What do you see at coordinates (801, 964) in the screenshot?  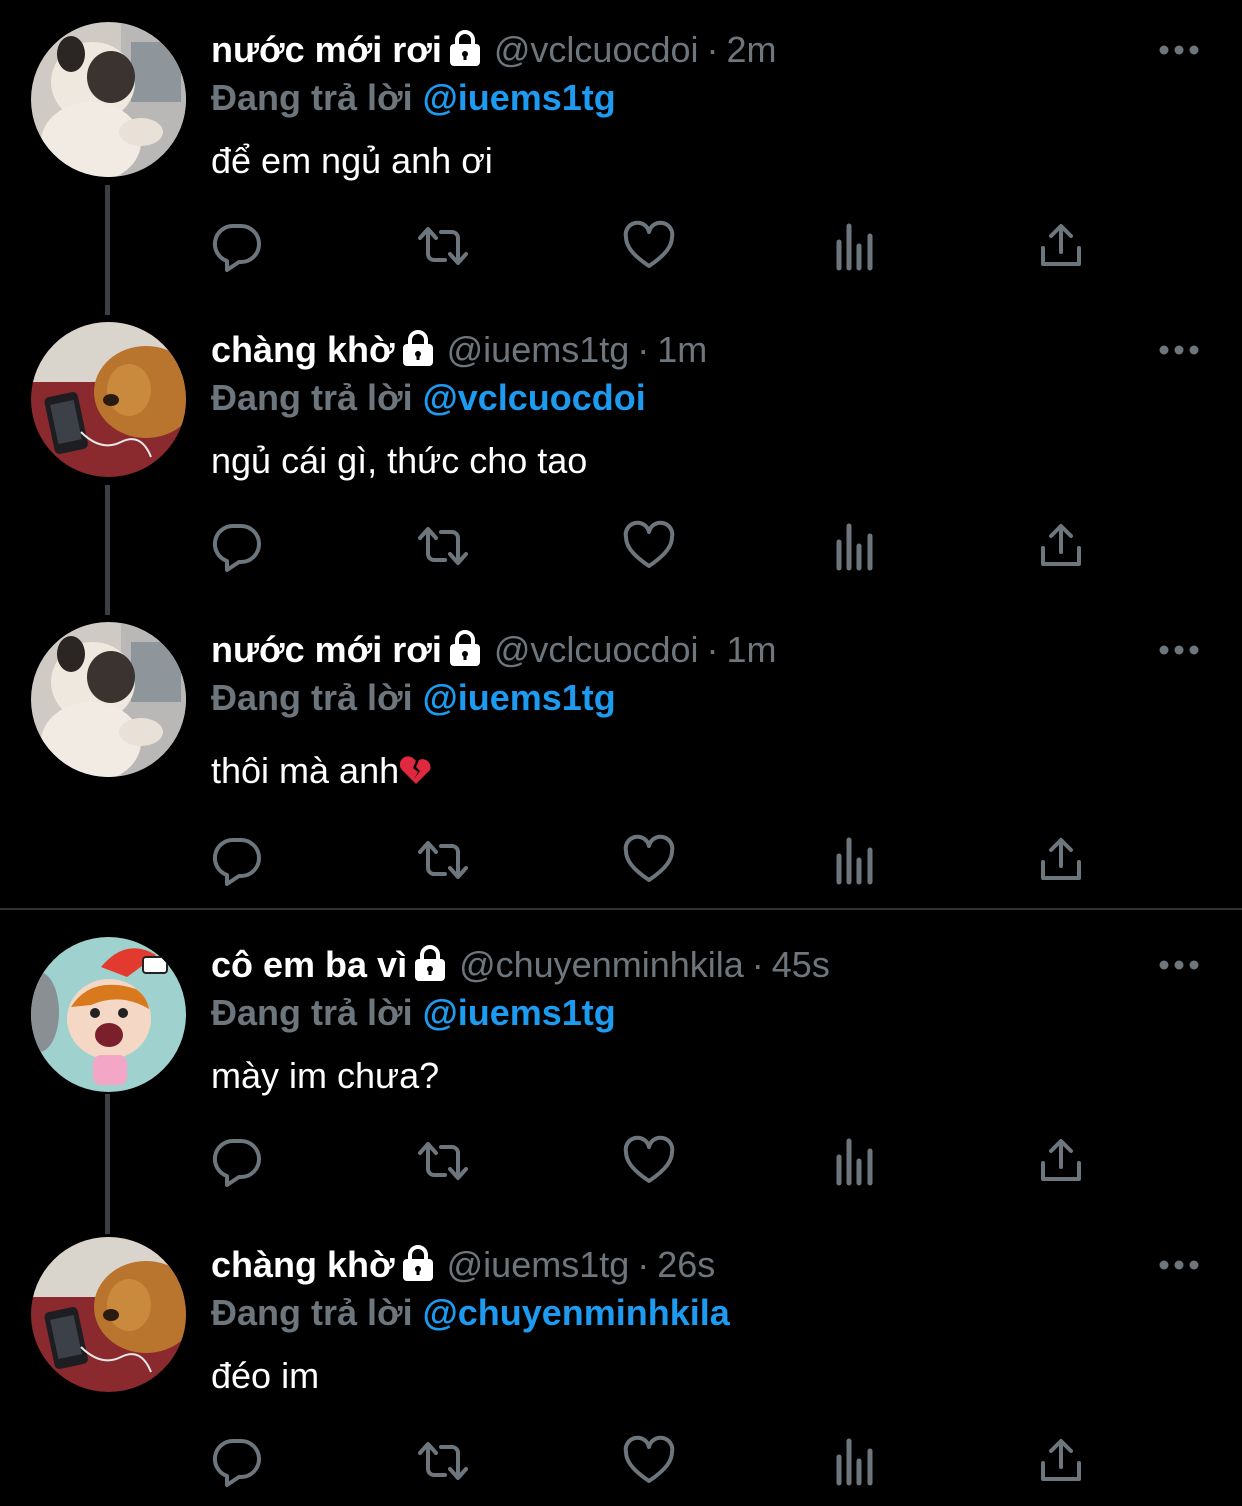 I see `timestamp: 45s` at bounding box center [801, 964].